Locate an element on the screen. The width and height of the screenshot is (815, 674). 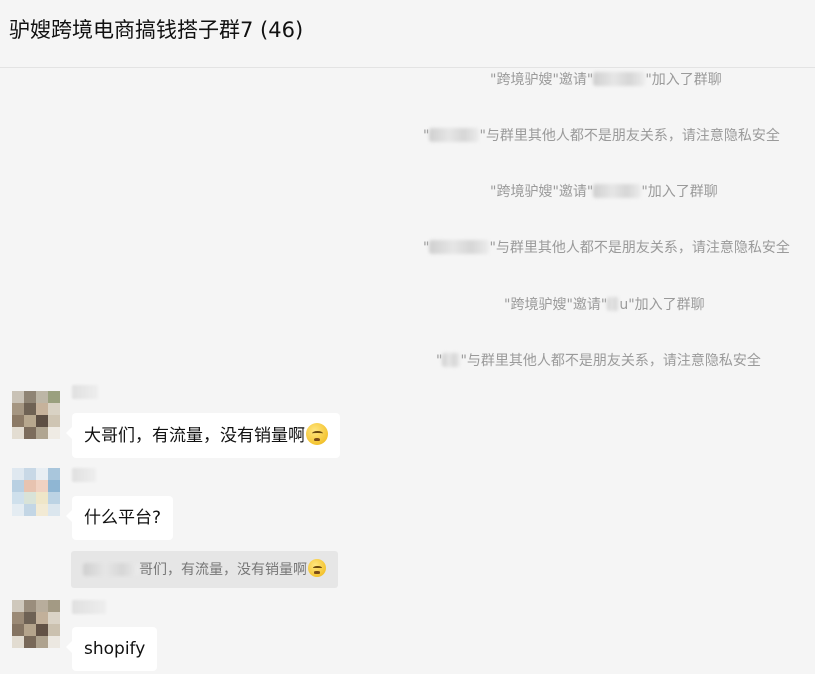
system-message-suffix: u"加入了群聊 is located at coordinates (662, 305).